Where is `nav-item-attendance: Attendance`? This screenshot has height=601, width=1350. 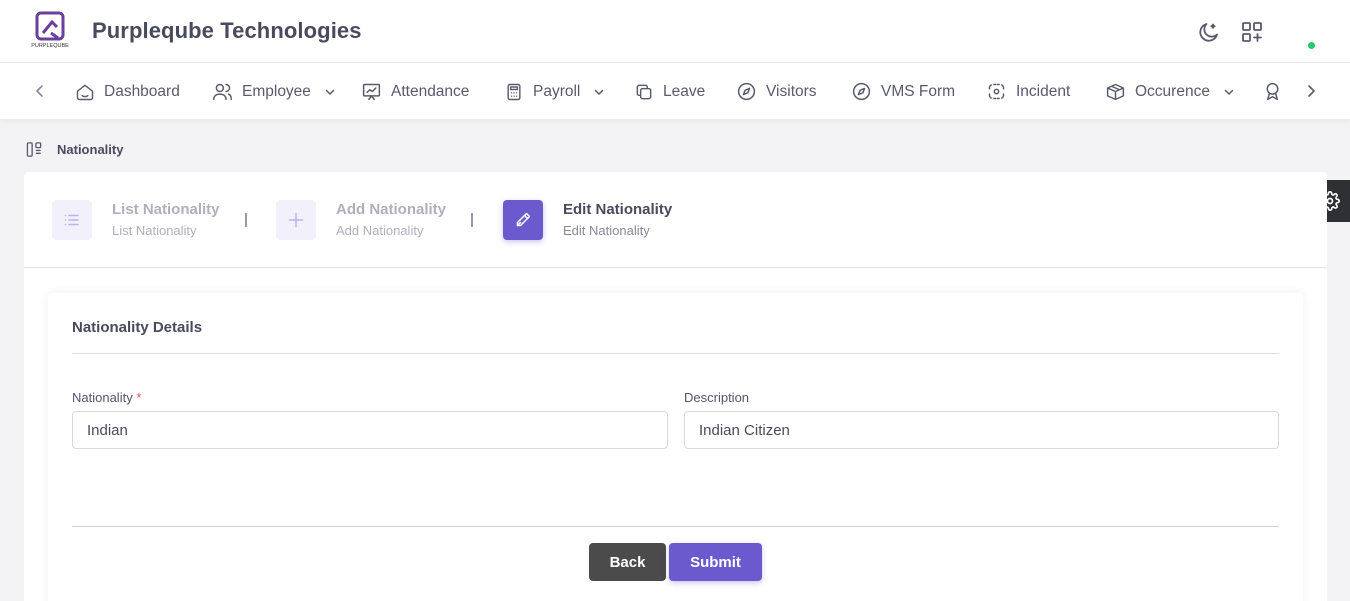 nav-item-attendance: Attendance is located at coordinates (415, 91).